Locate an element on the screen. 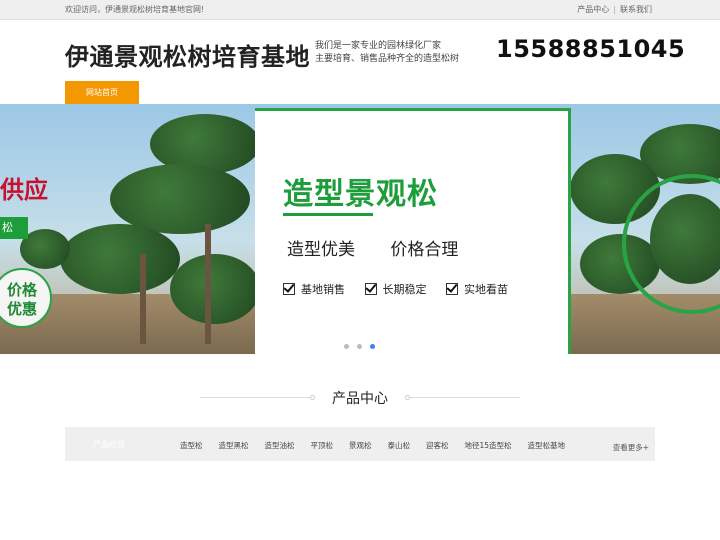 The image size is (720, 540). banner-checklist: 基地销售 长期稳定 实地看苗 is located at coordinates (403, 289).